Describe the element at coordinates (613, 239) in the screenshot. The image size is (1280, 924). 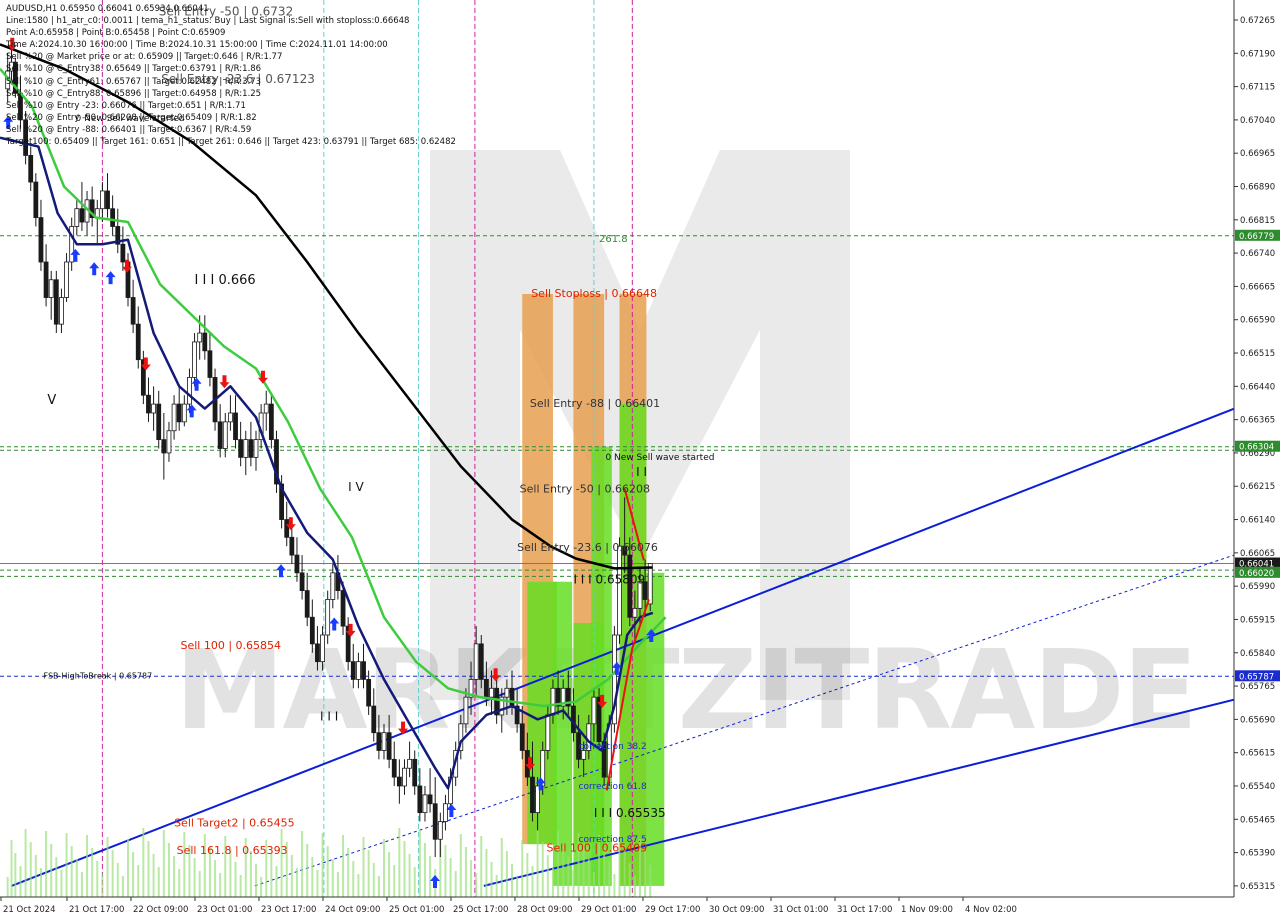
I see `chart-annotation: 261.8` at that location.